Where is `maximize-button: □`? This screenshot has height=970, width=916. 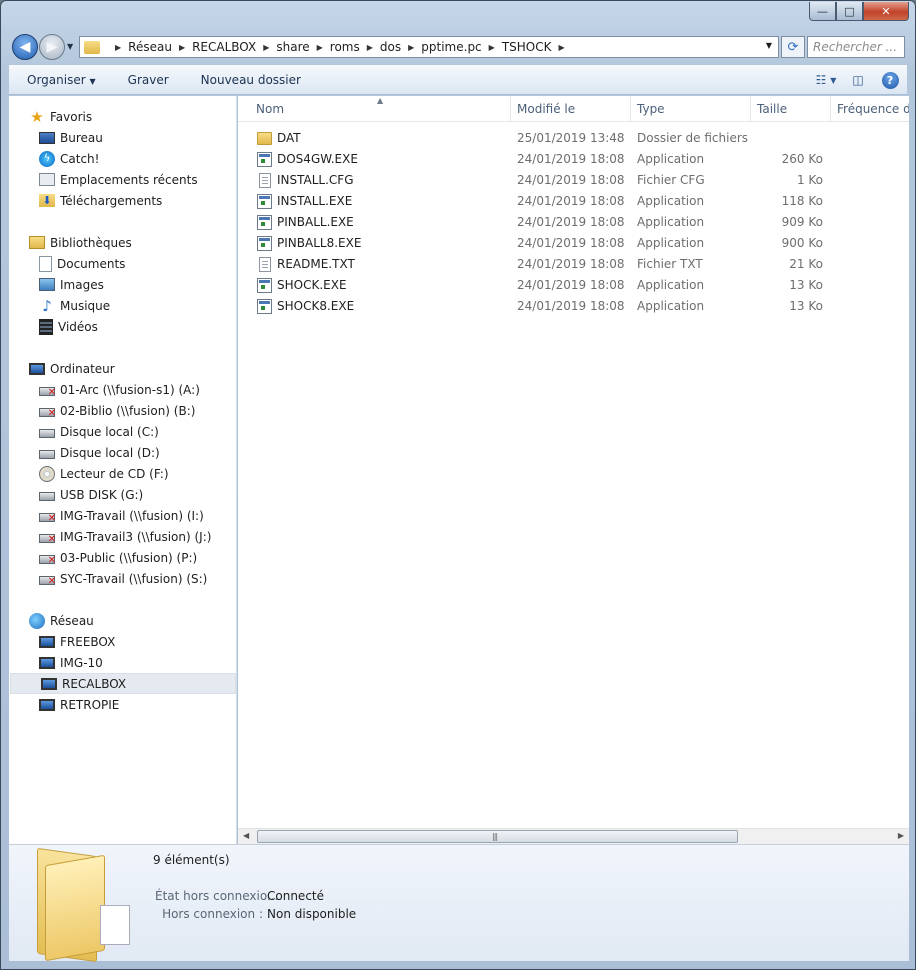
maximize-button: □ is located at coordinates (849, 11).